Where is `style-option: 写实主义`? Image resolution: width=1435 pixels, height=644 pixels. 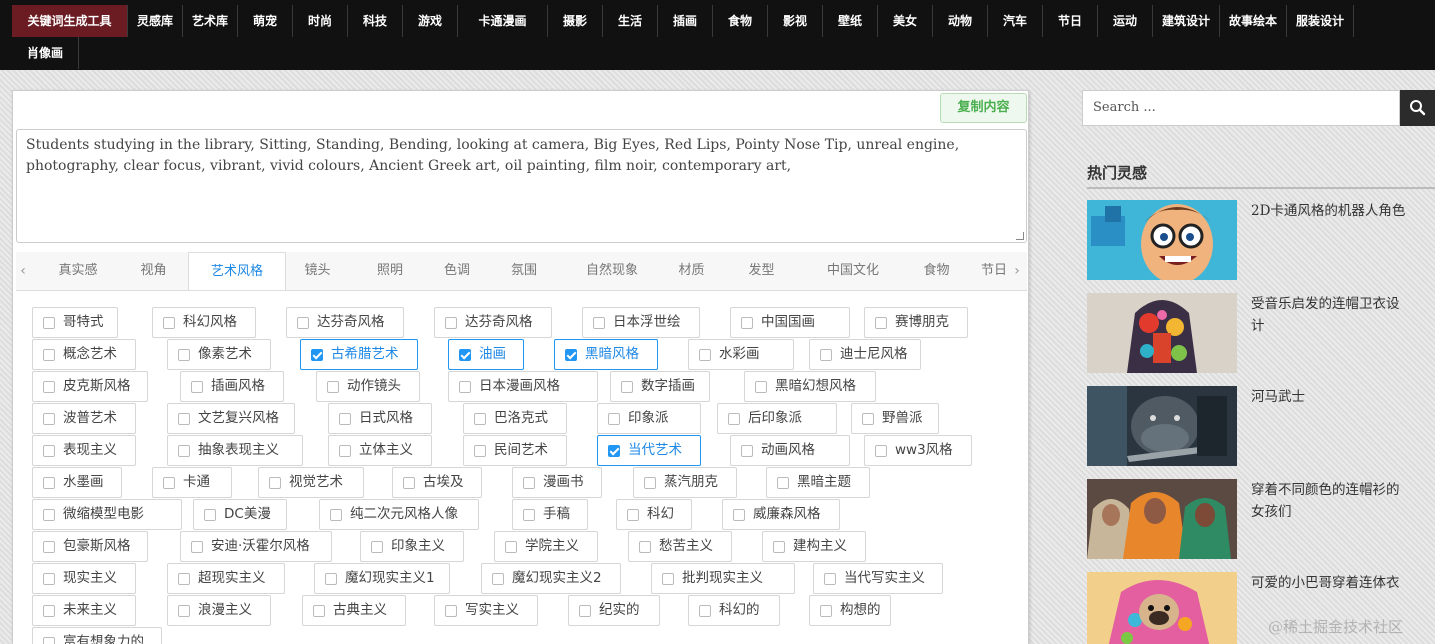 style-option: 写实主义 is located at coordinates (486, 610).